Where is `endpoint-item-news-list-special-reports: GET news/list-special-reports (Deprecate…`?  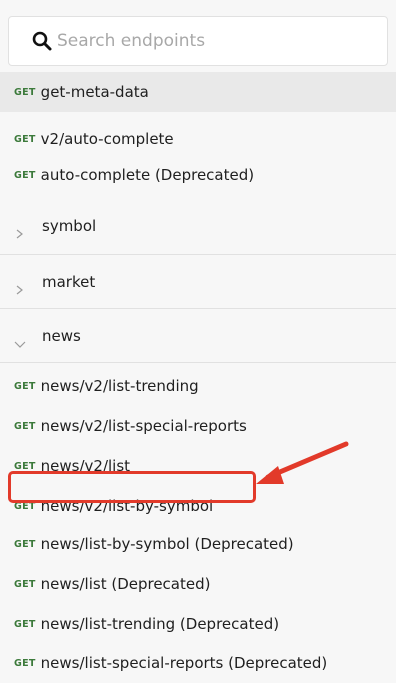 endpoint-item-news-list-special-reports: GET news/list-special-reports (Deprecate… is located at coordinates (198, 663).